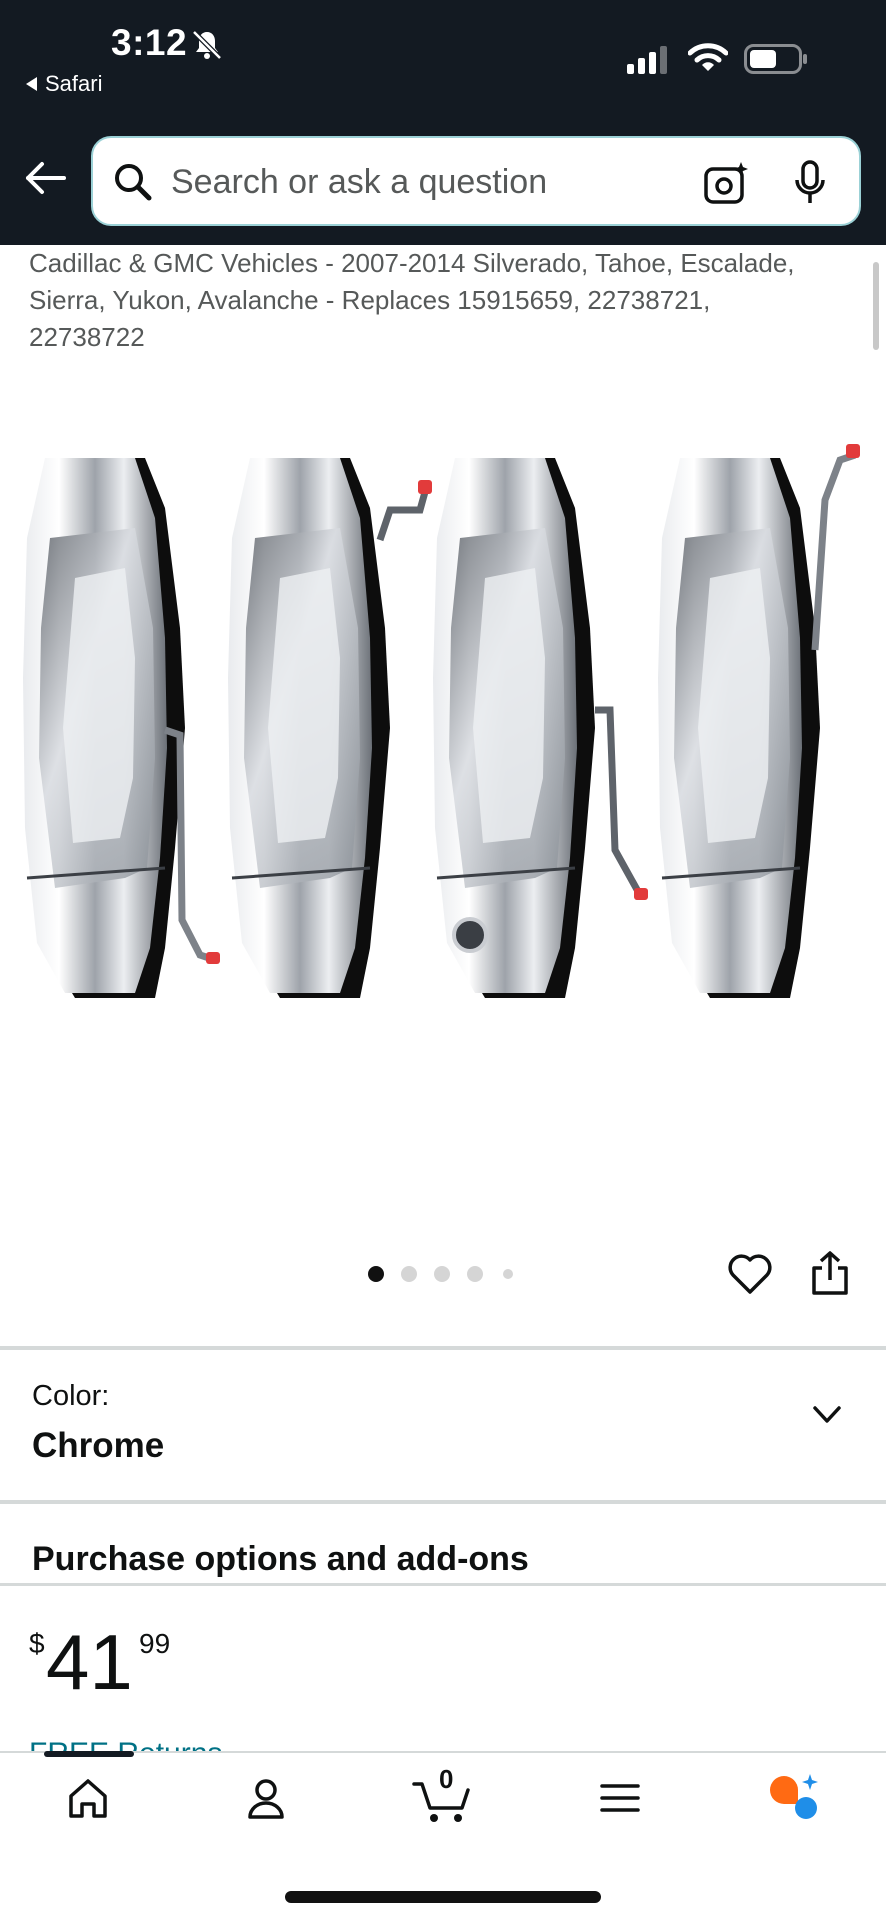  What do you see at coordinates (71, 1396) in the screenshot?
I see `color-label: Color:` at bounding box center [71, 1396].